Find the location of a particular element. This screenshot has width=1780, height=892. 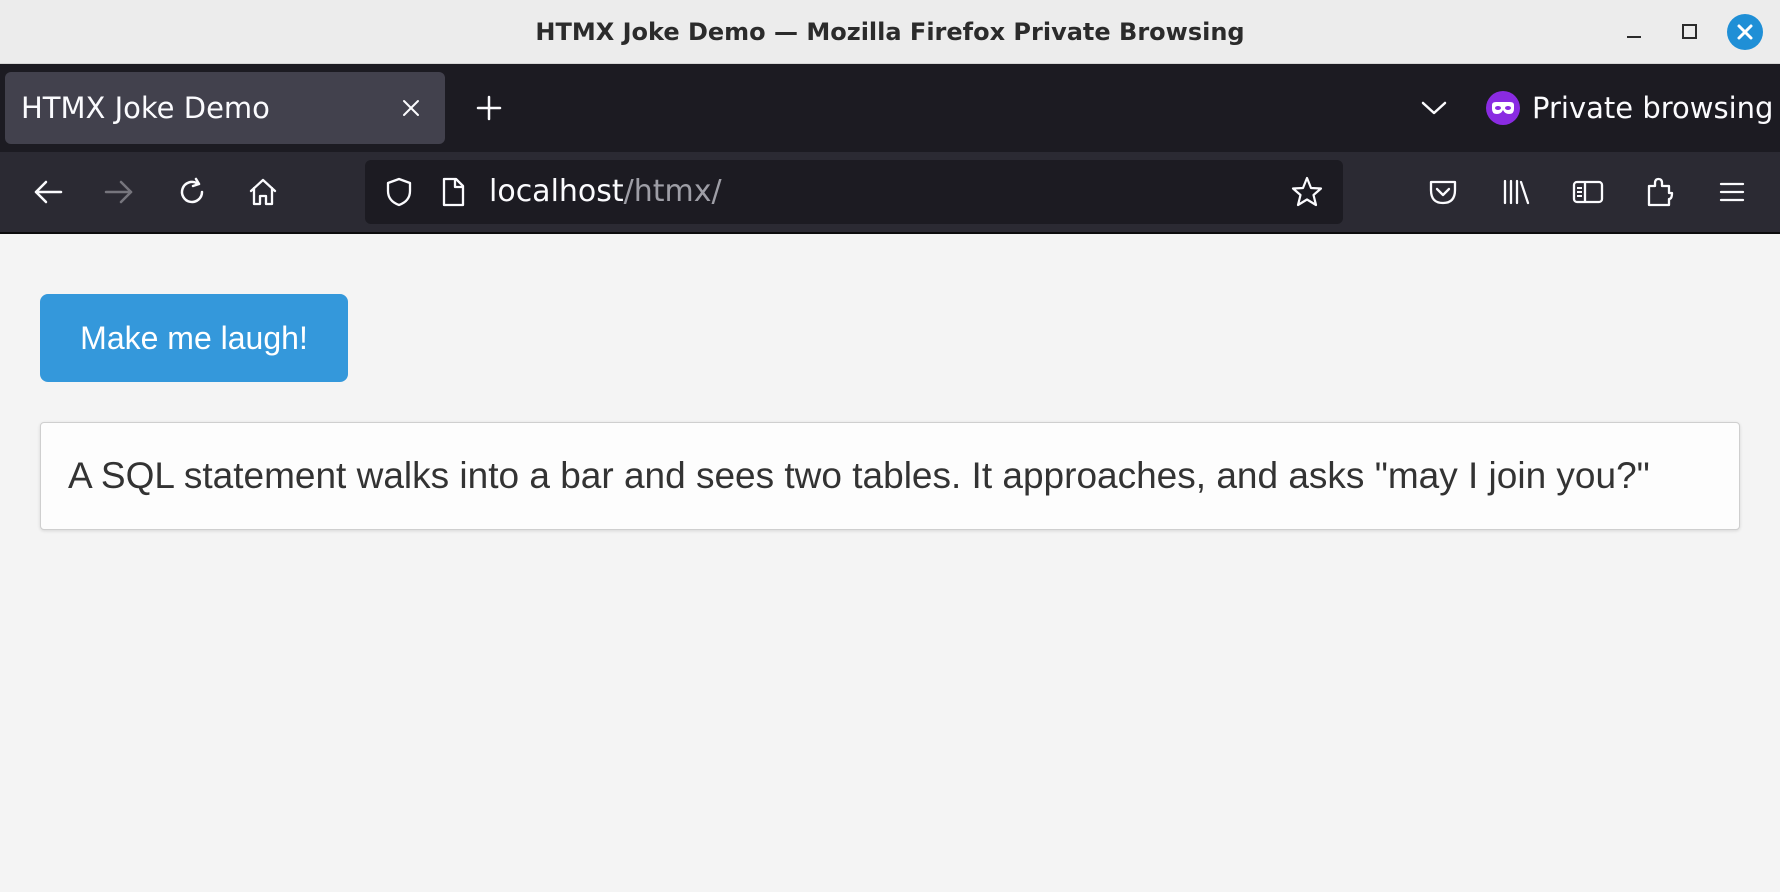

url-text: localhost/htmx/ is located at coordinates (605, 192).